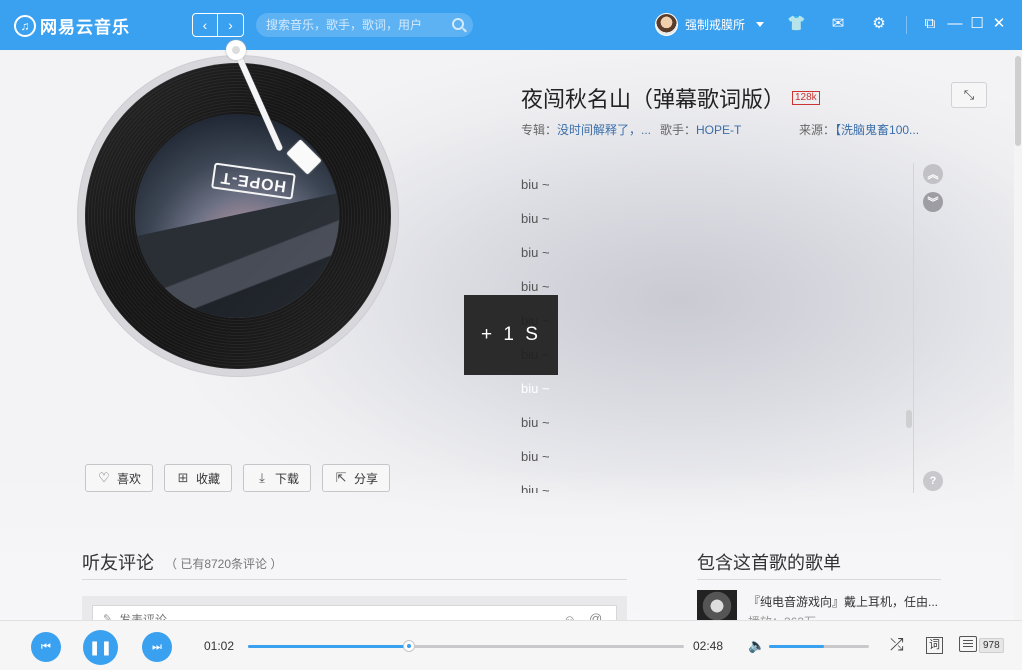 The image size is (1022, 670). Describe the element at coordinates (535, 388) in the screenshot. I see `lyric-line-active: biu ~` at that location.